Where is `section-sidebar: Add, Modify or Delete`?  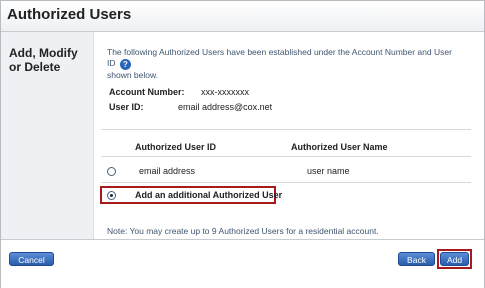 section-sidebar: Add, Modify or Delete is located at coordinates (47, 135).